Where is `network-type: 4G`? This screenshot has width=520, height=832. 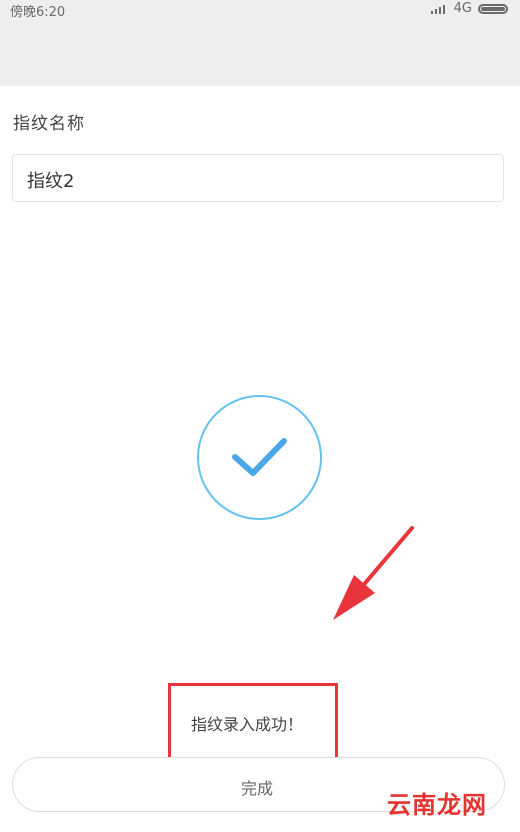 network-type: 4G is located at coordinates (462, 8).